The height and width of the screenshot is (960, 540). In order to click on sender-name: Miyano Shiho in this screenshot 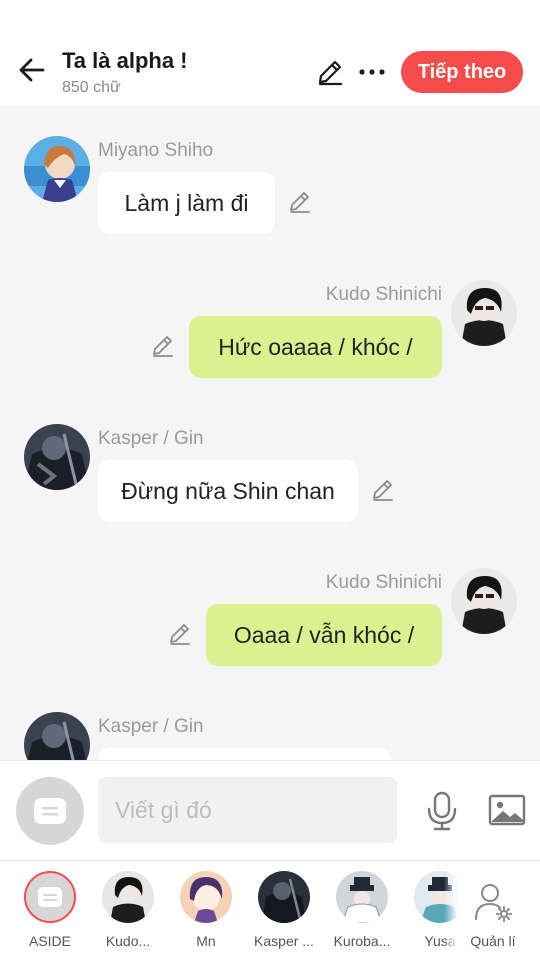, I will do `click(156, 150)`.